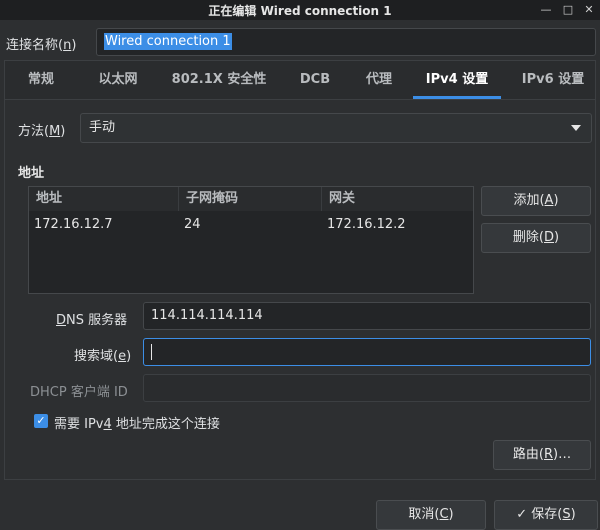  Describe the element at coordinates (546, 10) in the screenshot. I see `minimize-icon: —` at that location.